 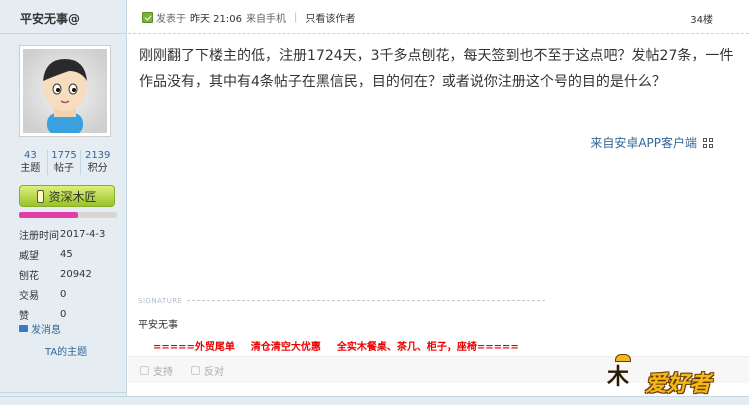 What do you see at coordinates (214, 372) in the screenshot?
I see `oppose-label: 反对` at bounding box center [214, 372].